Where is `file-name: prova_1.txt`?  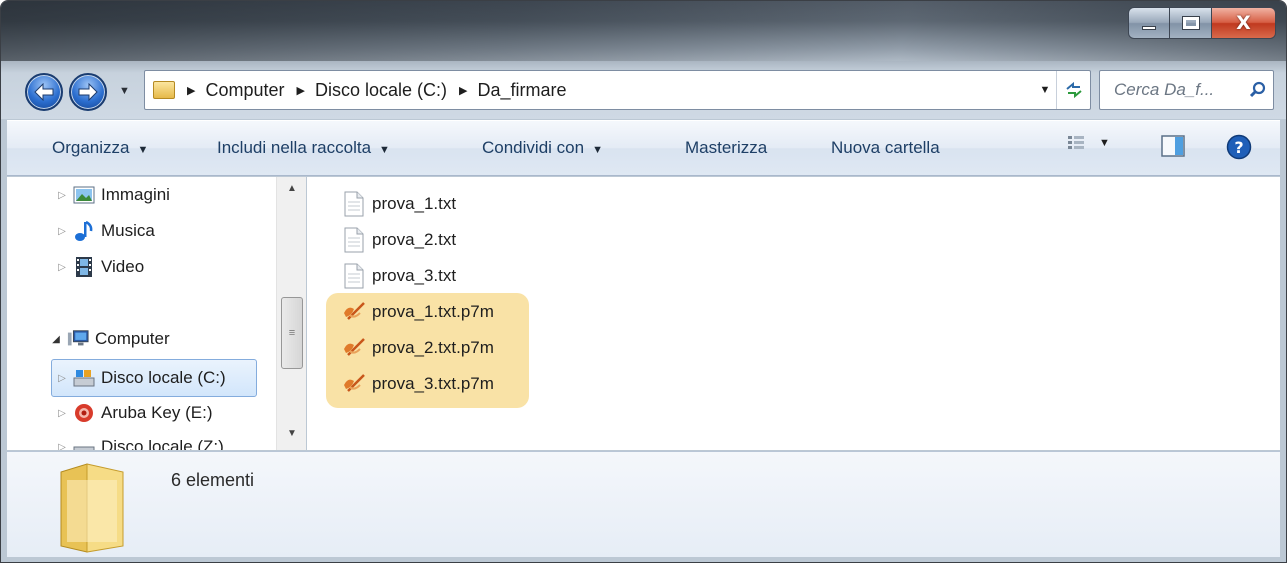 file-name: prova_1.txt is located at coordinates (414, 203).